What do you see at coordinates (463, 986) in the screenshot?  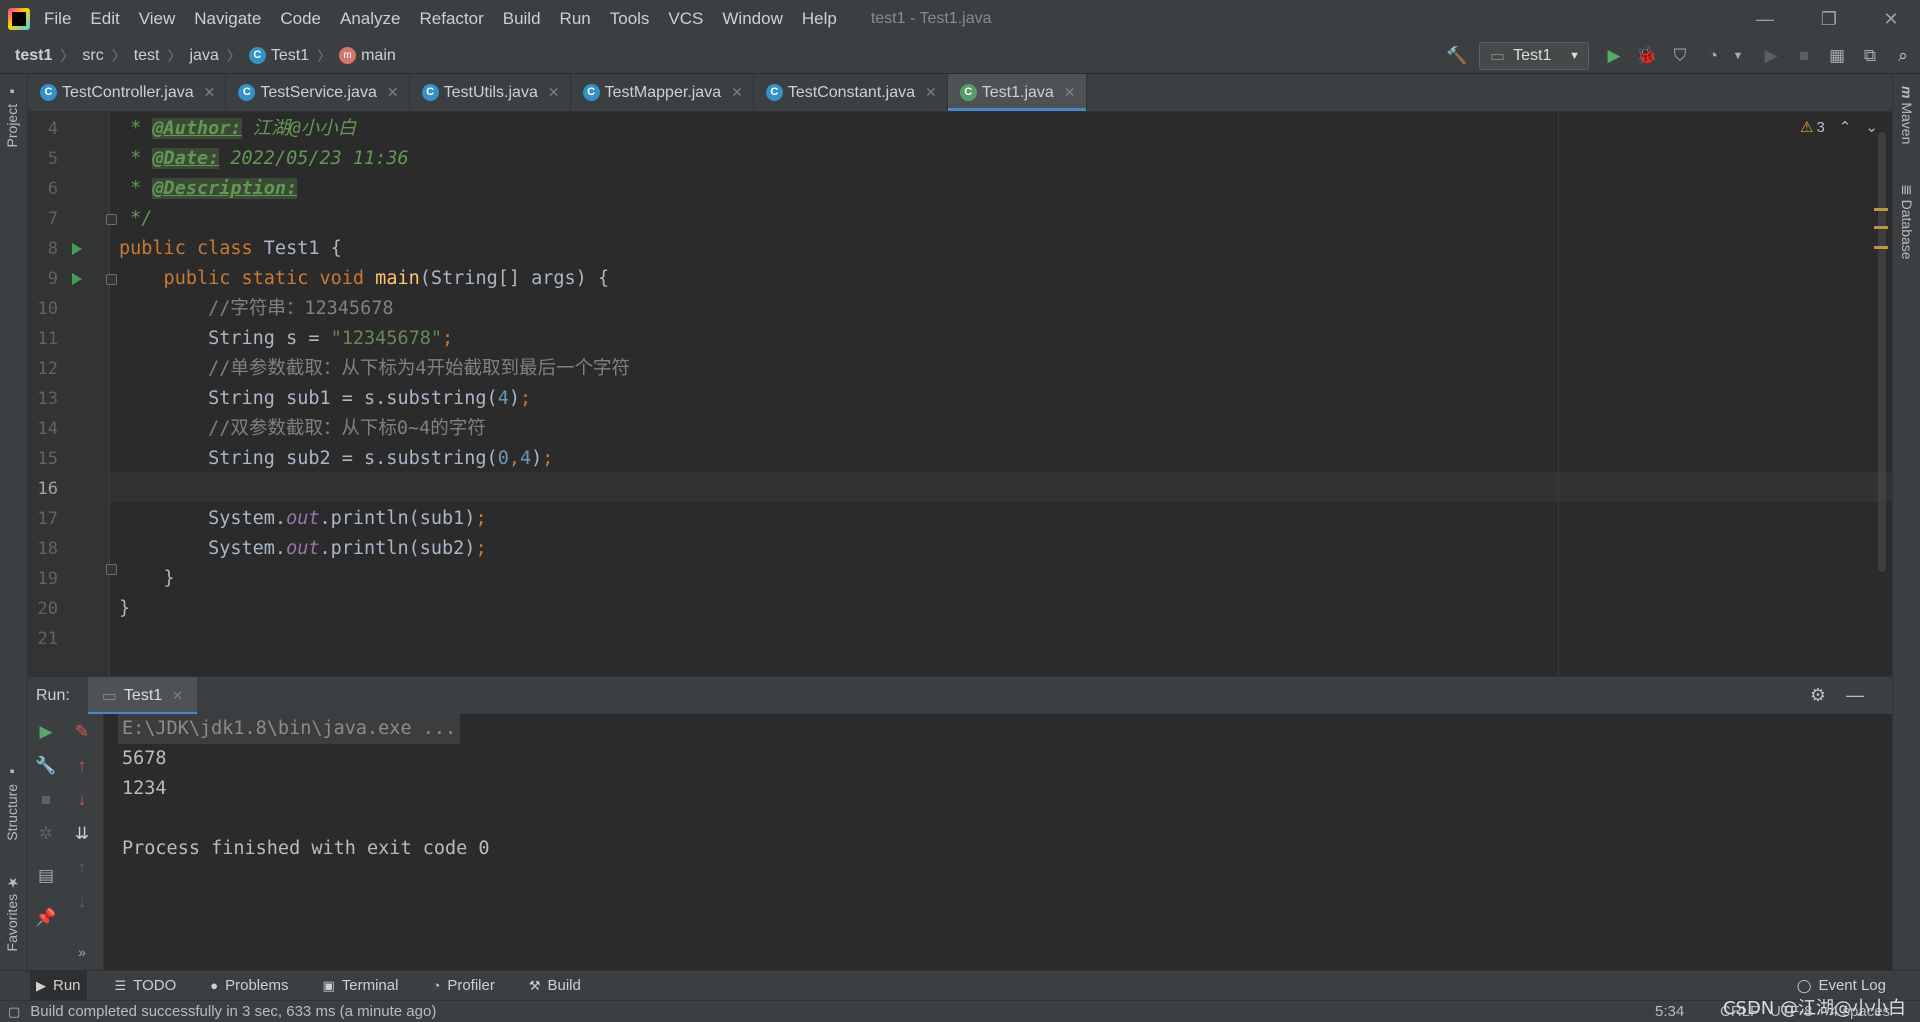 I see `tool-tab-profiler: ◔ Profiler` at bounding box center [463, 986].